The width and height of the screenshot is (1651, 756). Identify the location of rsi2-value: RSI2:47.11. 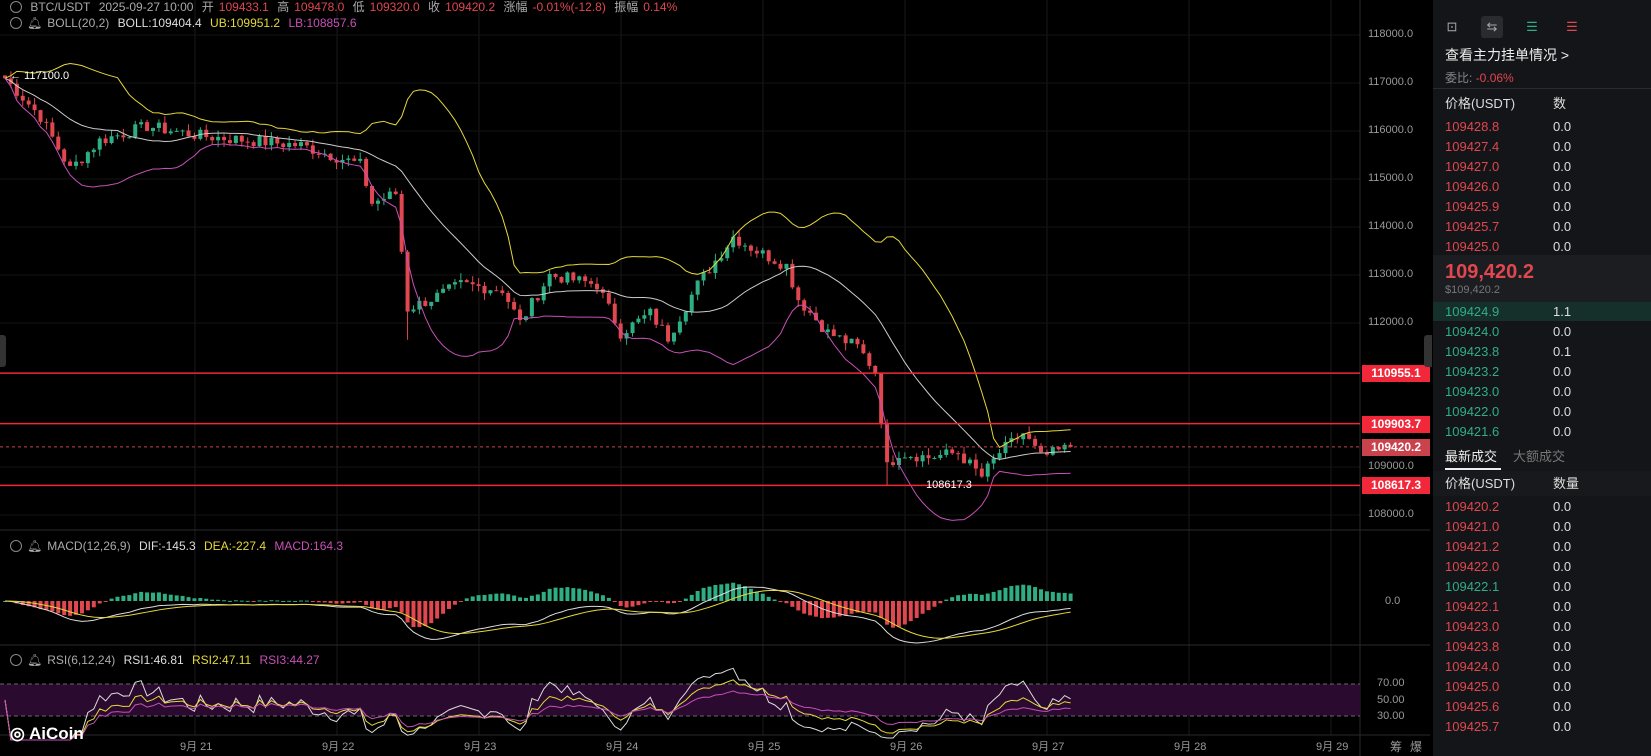
(222, 660).